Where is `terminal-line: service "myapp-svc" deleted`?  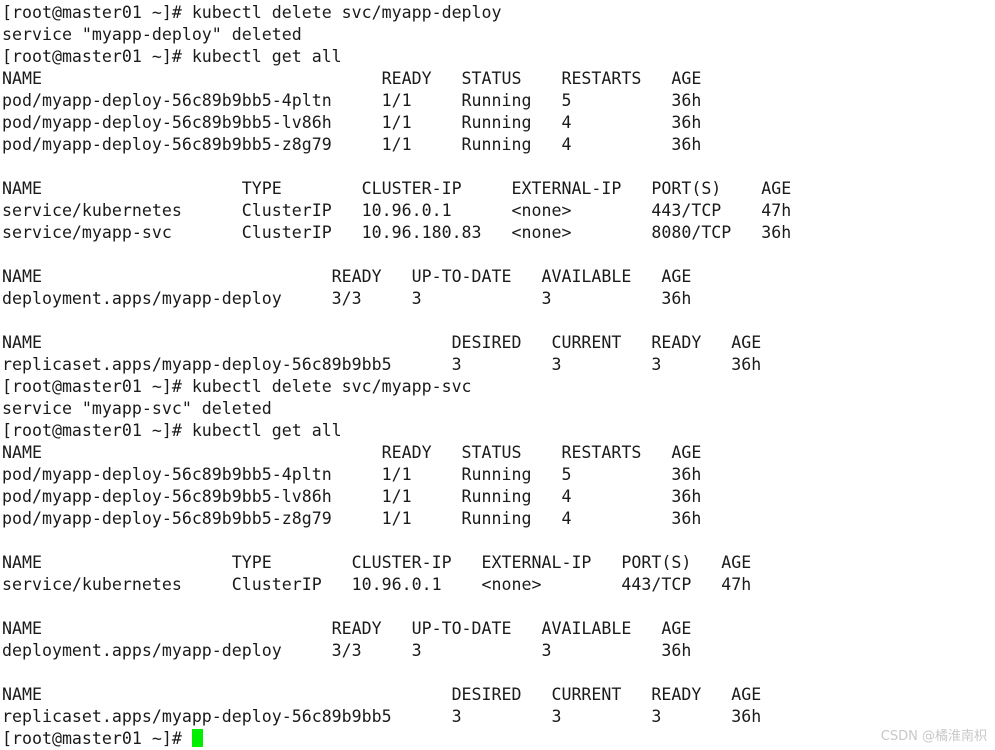 terminal-line: service "myapp-svc" deleted is located at coordinates (137, 408).